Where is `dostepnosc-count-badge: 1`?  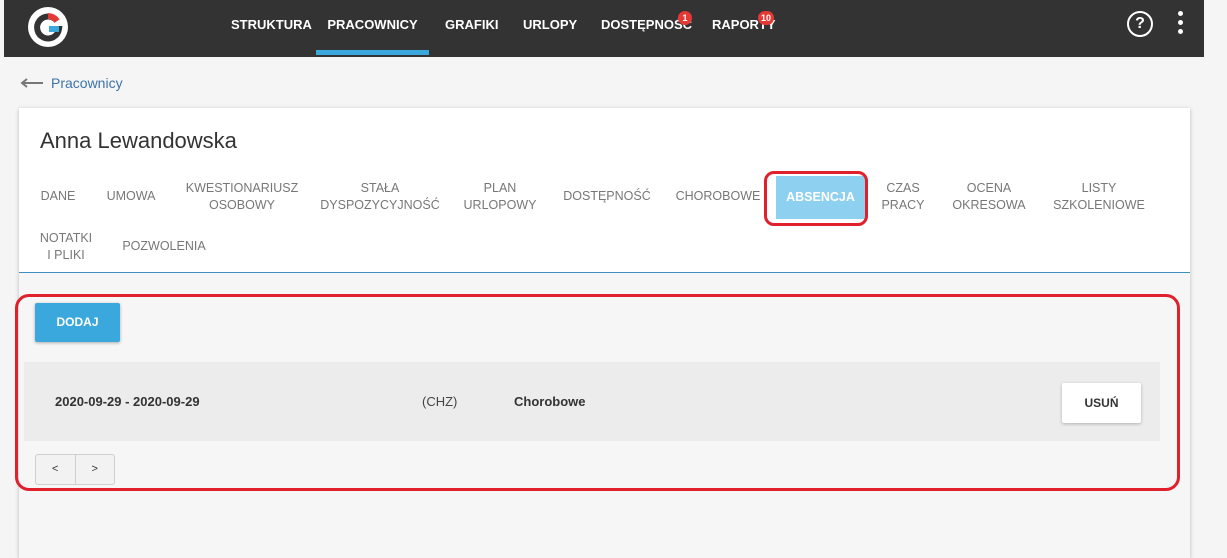
dostepnosc-count-badge: 1 is located at coordinates (685, 18).